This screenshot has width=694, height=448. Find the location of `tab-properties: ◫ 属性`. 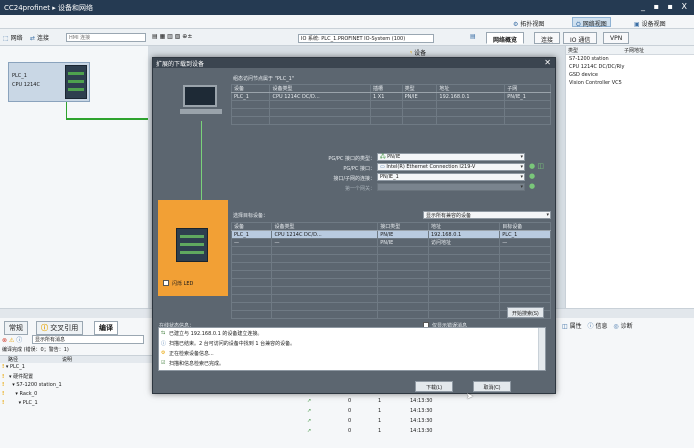

tab-properties: ◫ 属性 is located at coordinates (573, 326).